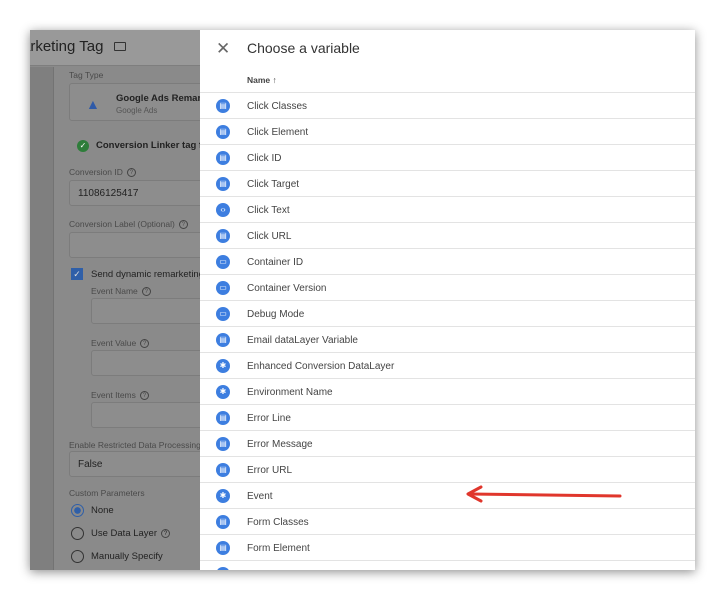 The width and height of the screenshot is (727, 599). What do you see at coordinates (152, 145) in the screenshot?
I see `linker-notice: Conversion Linker tag fo` at bounding box center [152, 145].